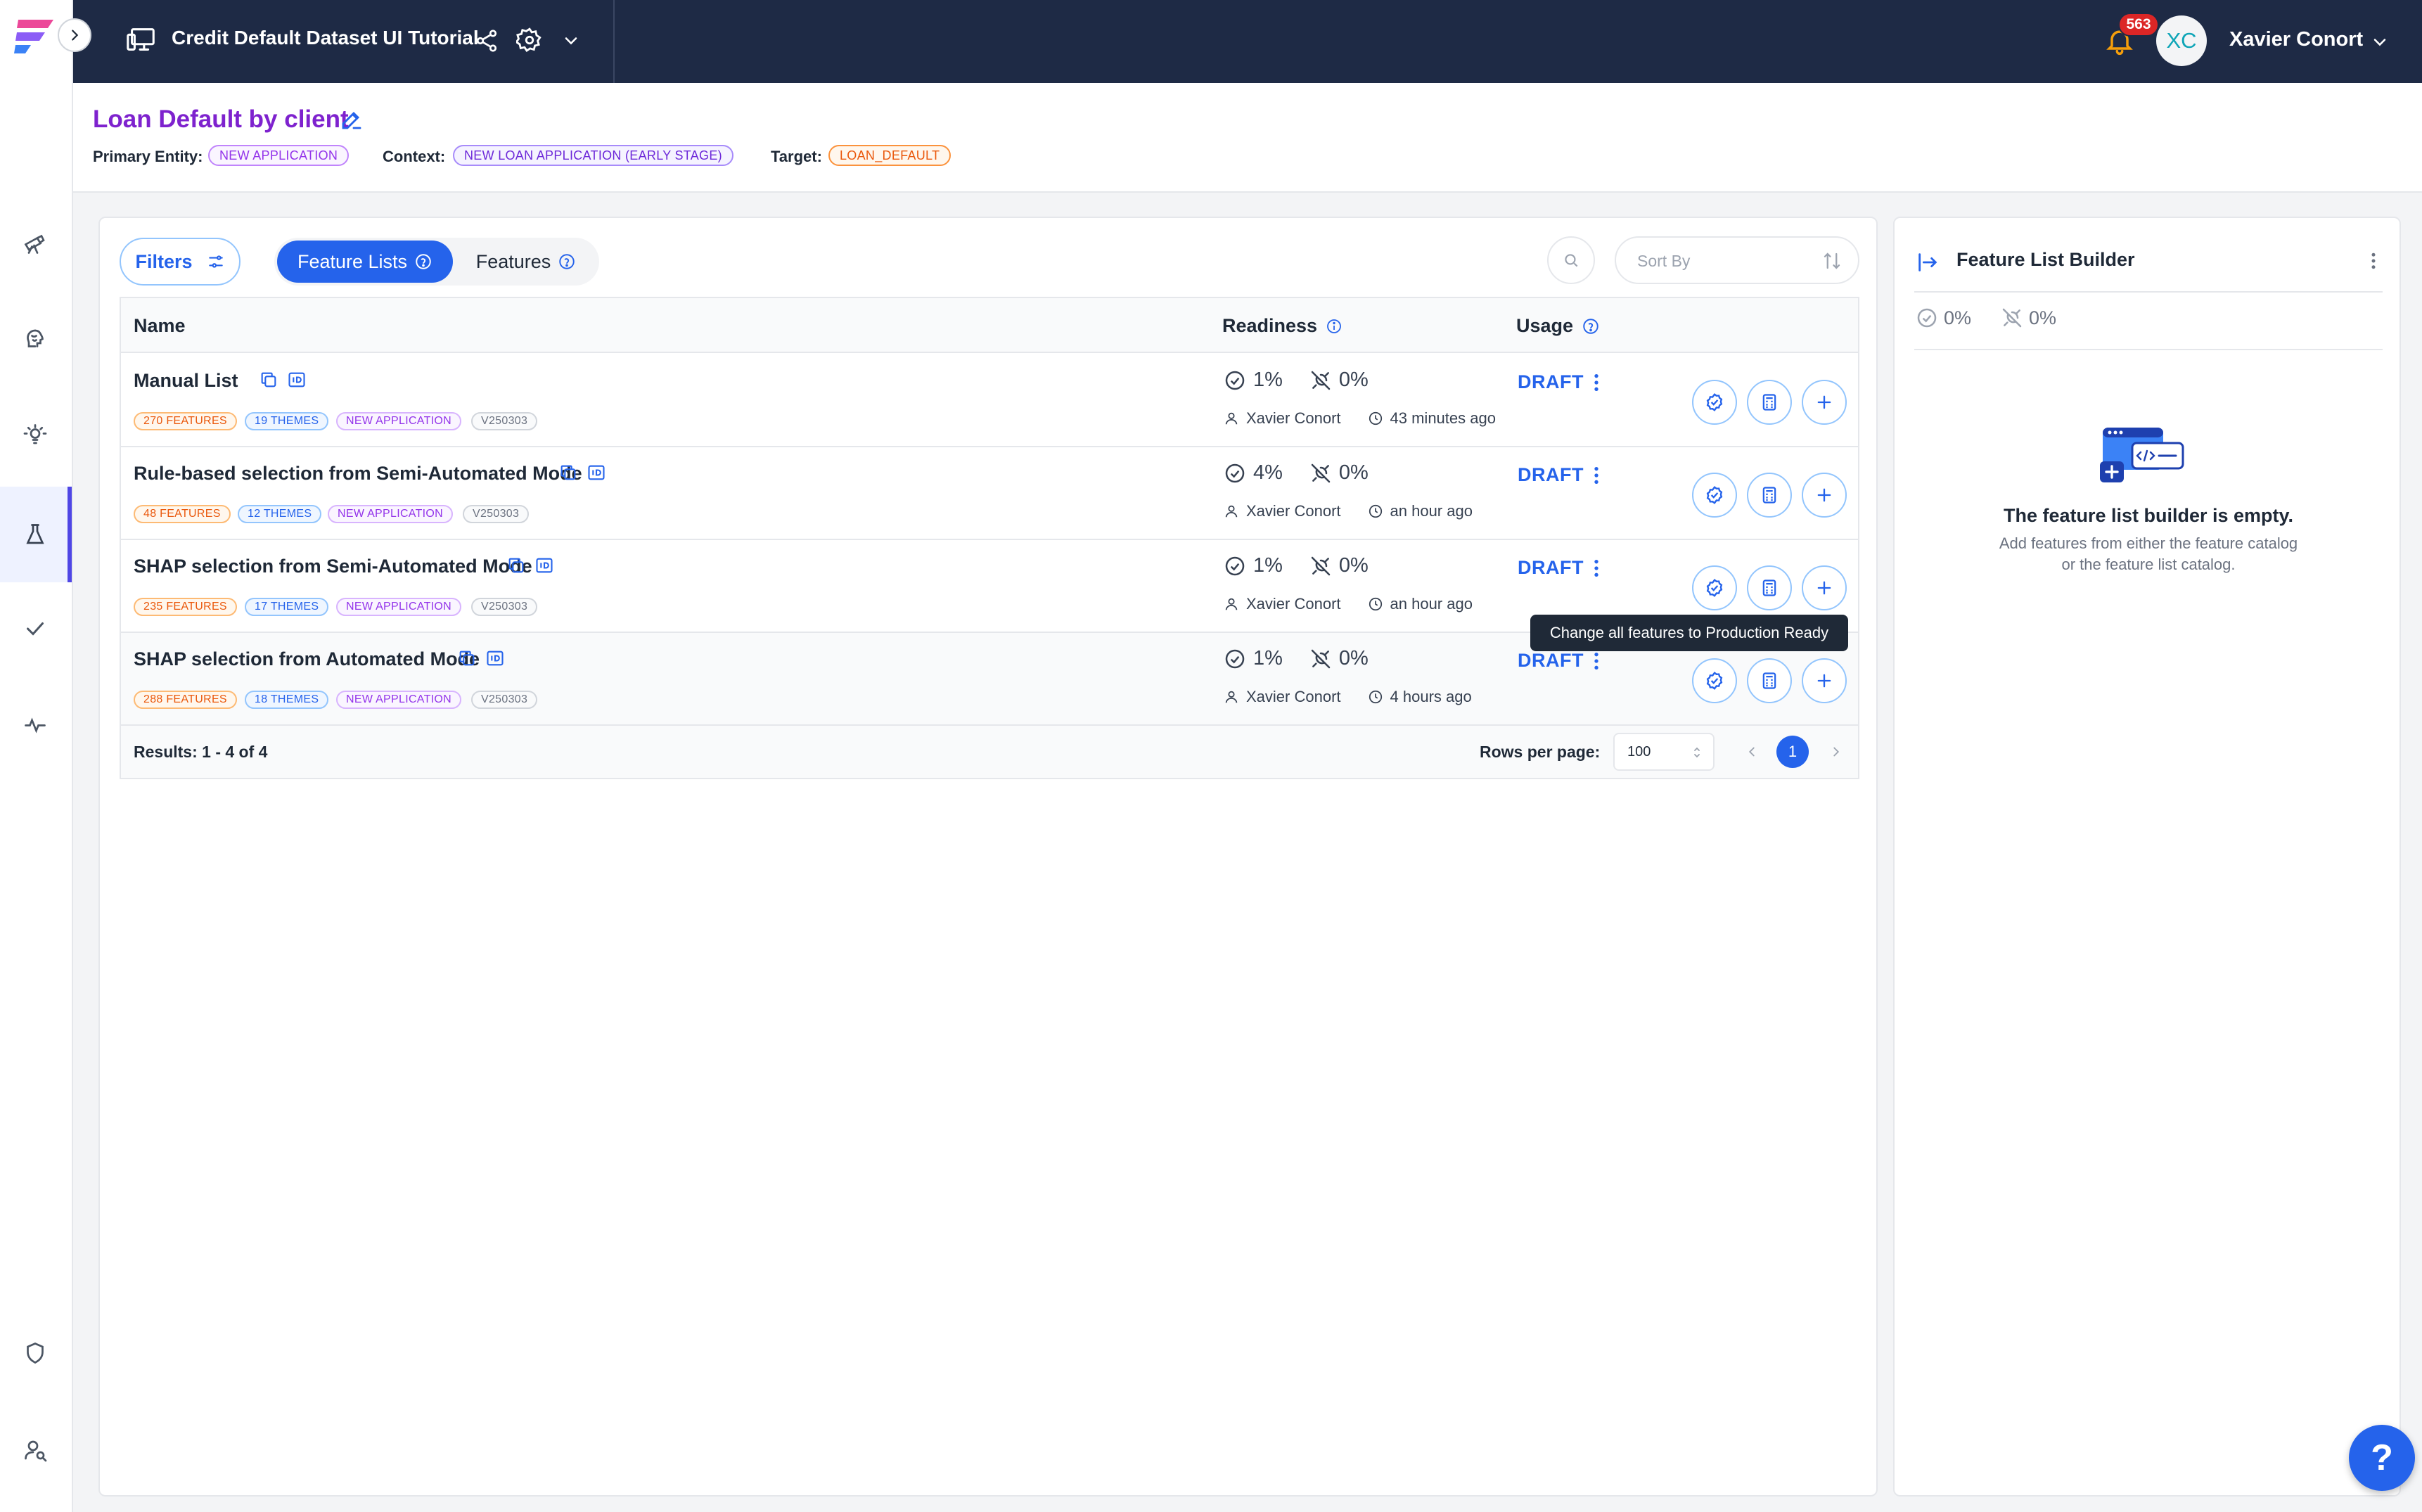  What do you see at coordinates (36, 534) in the screenshot?
I see `flask-icon` at bounding box center [36, 534].